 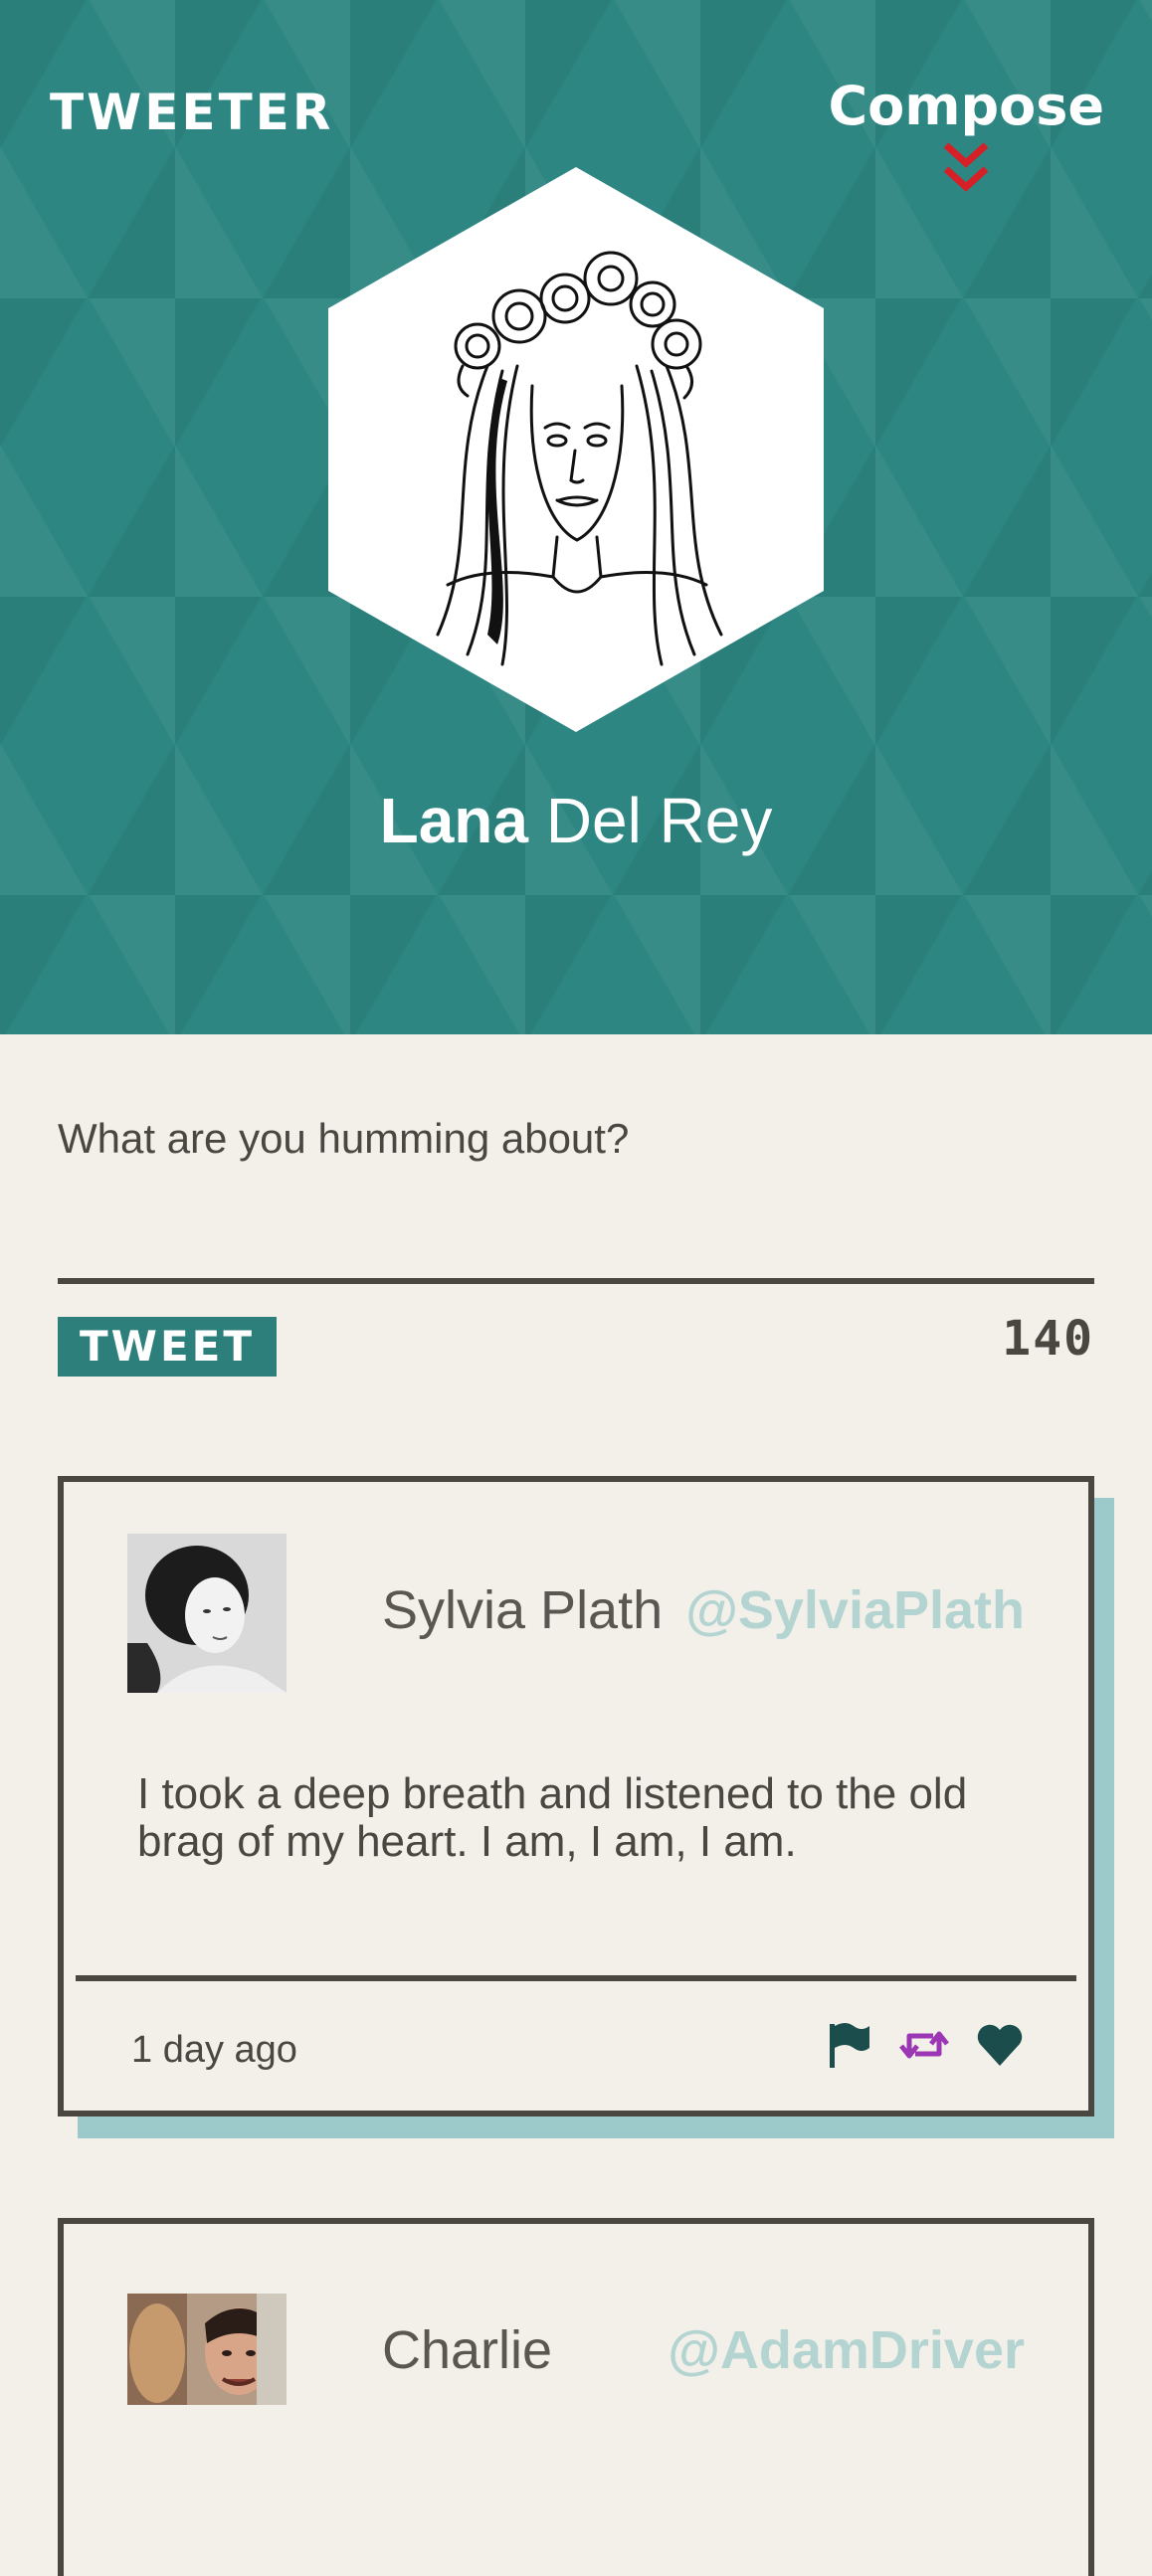 I want to click on compose-button: Compose, so click(x=966, y=138).